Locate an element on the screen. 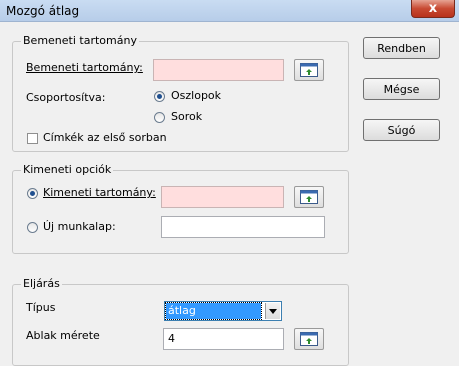  rows-radio is located at coordinates (159, 117).